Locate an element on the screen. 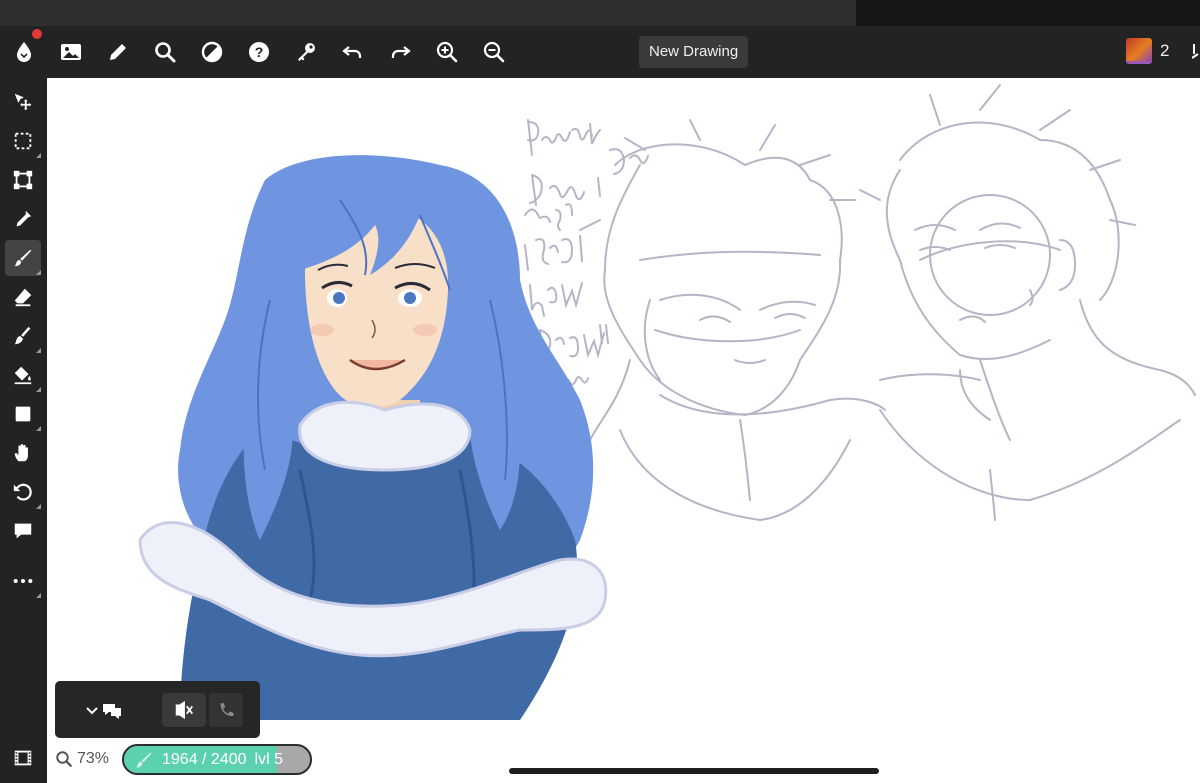 The image size is (1200, 783). comment-tool is located at coordinates (23, 531).